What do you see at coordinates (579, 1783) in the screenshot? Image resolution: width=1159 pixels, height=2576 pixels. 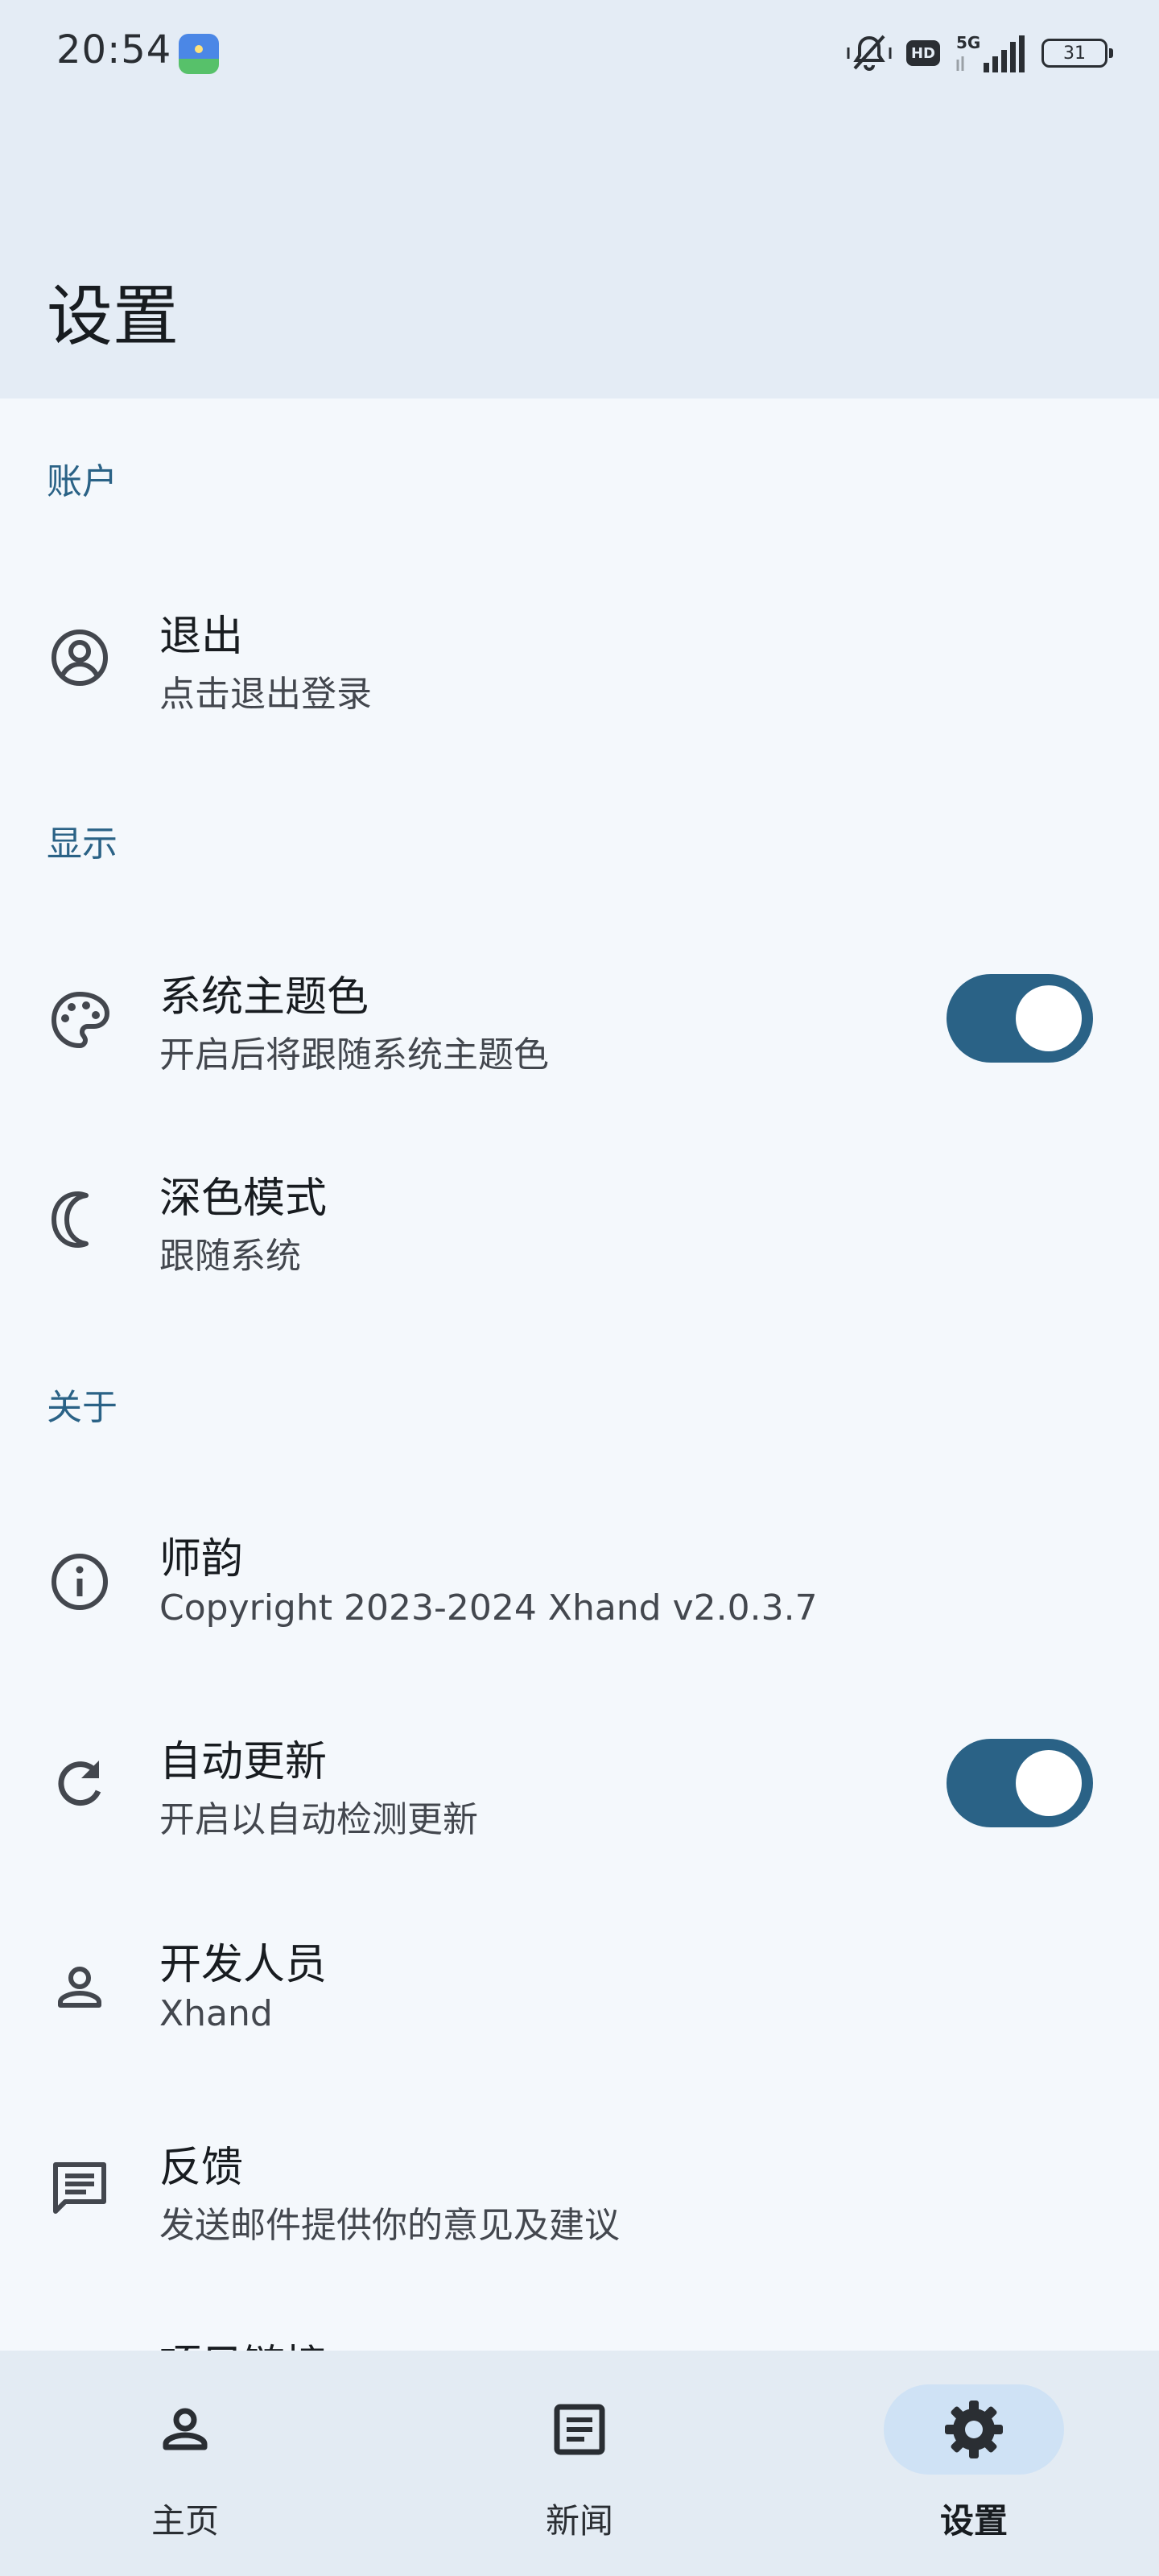 I see `settings-row-auto-update: 自动更新 开启以自动检测更新` at bounding box center [579, 1783].